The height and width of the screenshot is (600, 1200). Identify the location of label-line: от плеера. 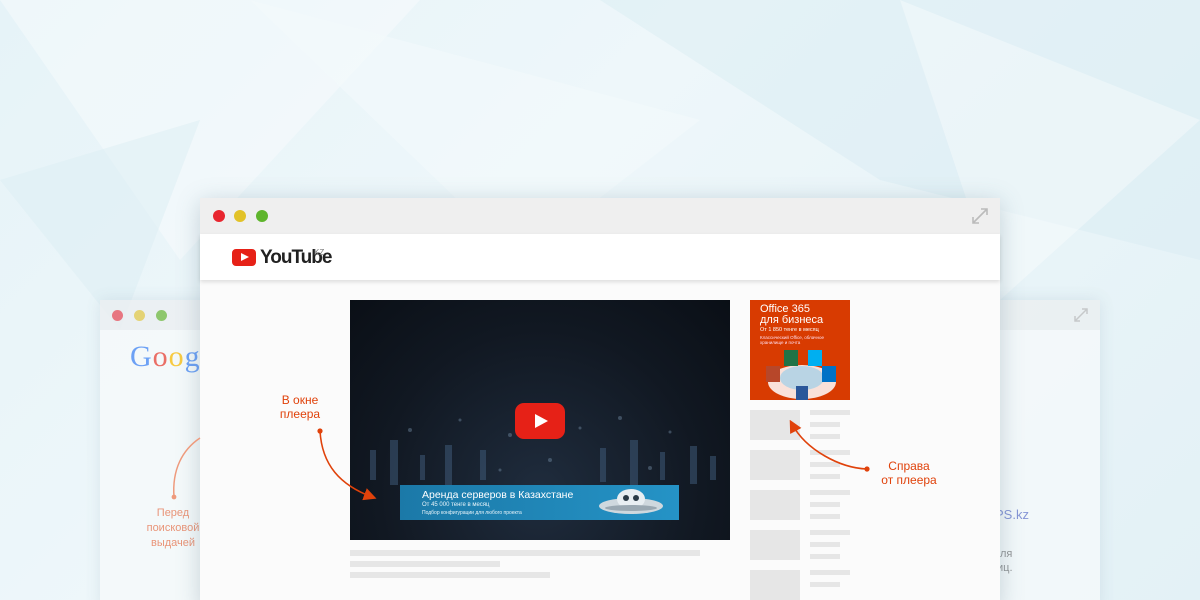
(909, 480).